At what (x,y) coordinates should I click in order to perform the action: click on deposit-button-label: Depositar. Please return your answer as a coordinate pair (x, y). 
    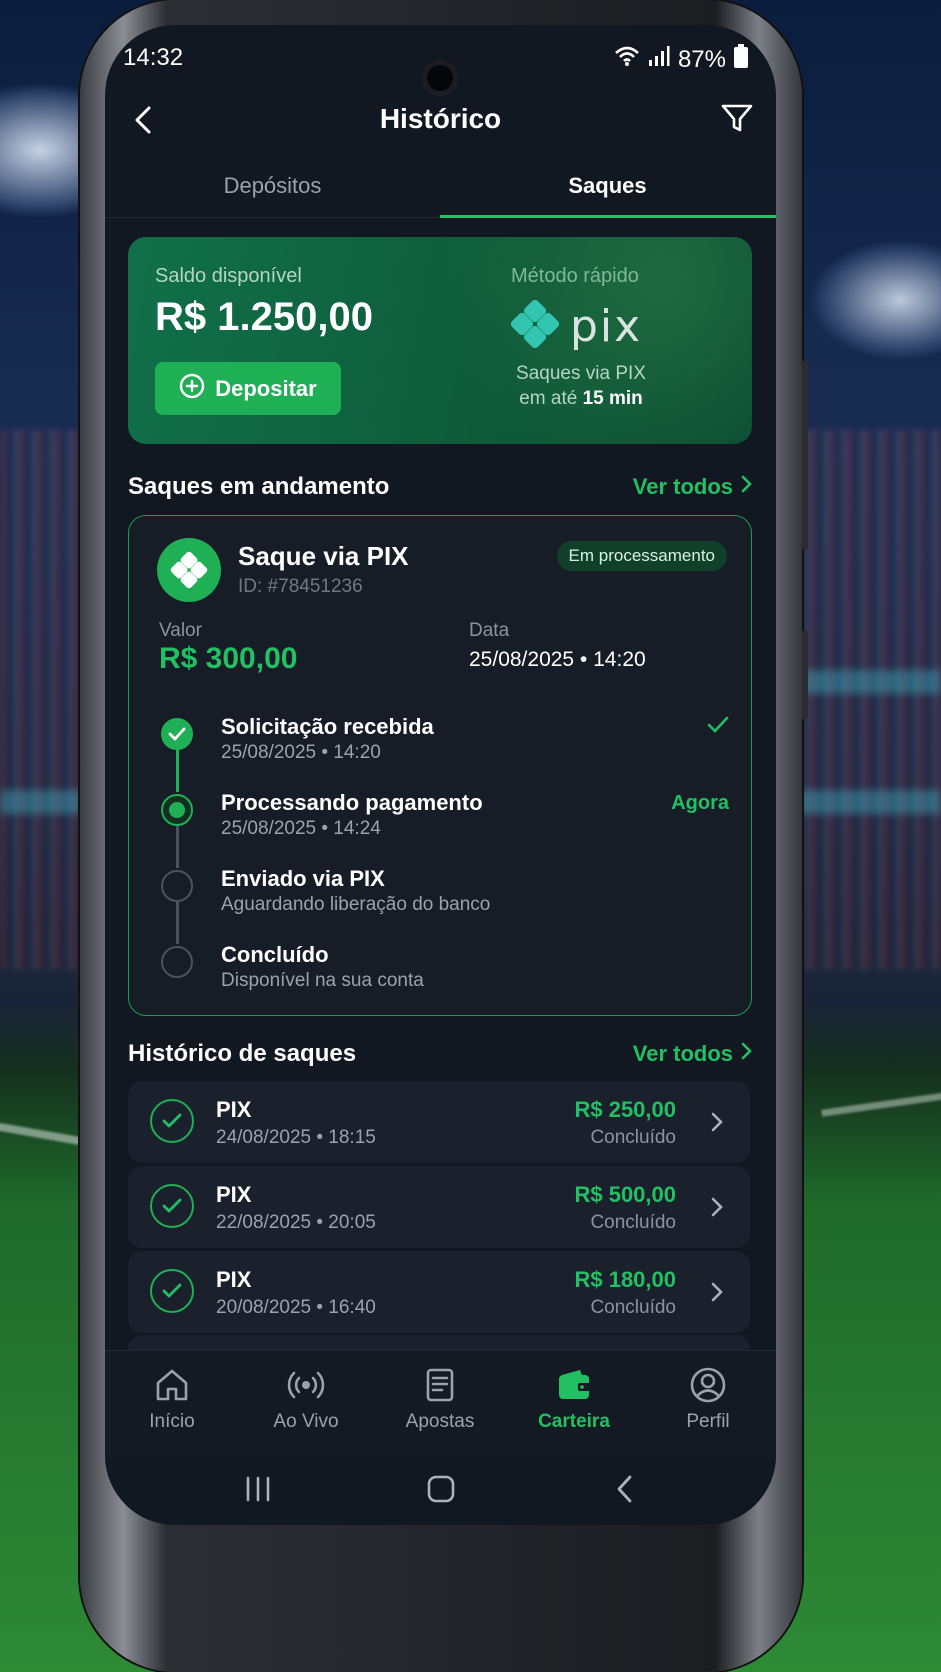
    Looking at the image, I should click on (266, 388).